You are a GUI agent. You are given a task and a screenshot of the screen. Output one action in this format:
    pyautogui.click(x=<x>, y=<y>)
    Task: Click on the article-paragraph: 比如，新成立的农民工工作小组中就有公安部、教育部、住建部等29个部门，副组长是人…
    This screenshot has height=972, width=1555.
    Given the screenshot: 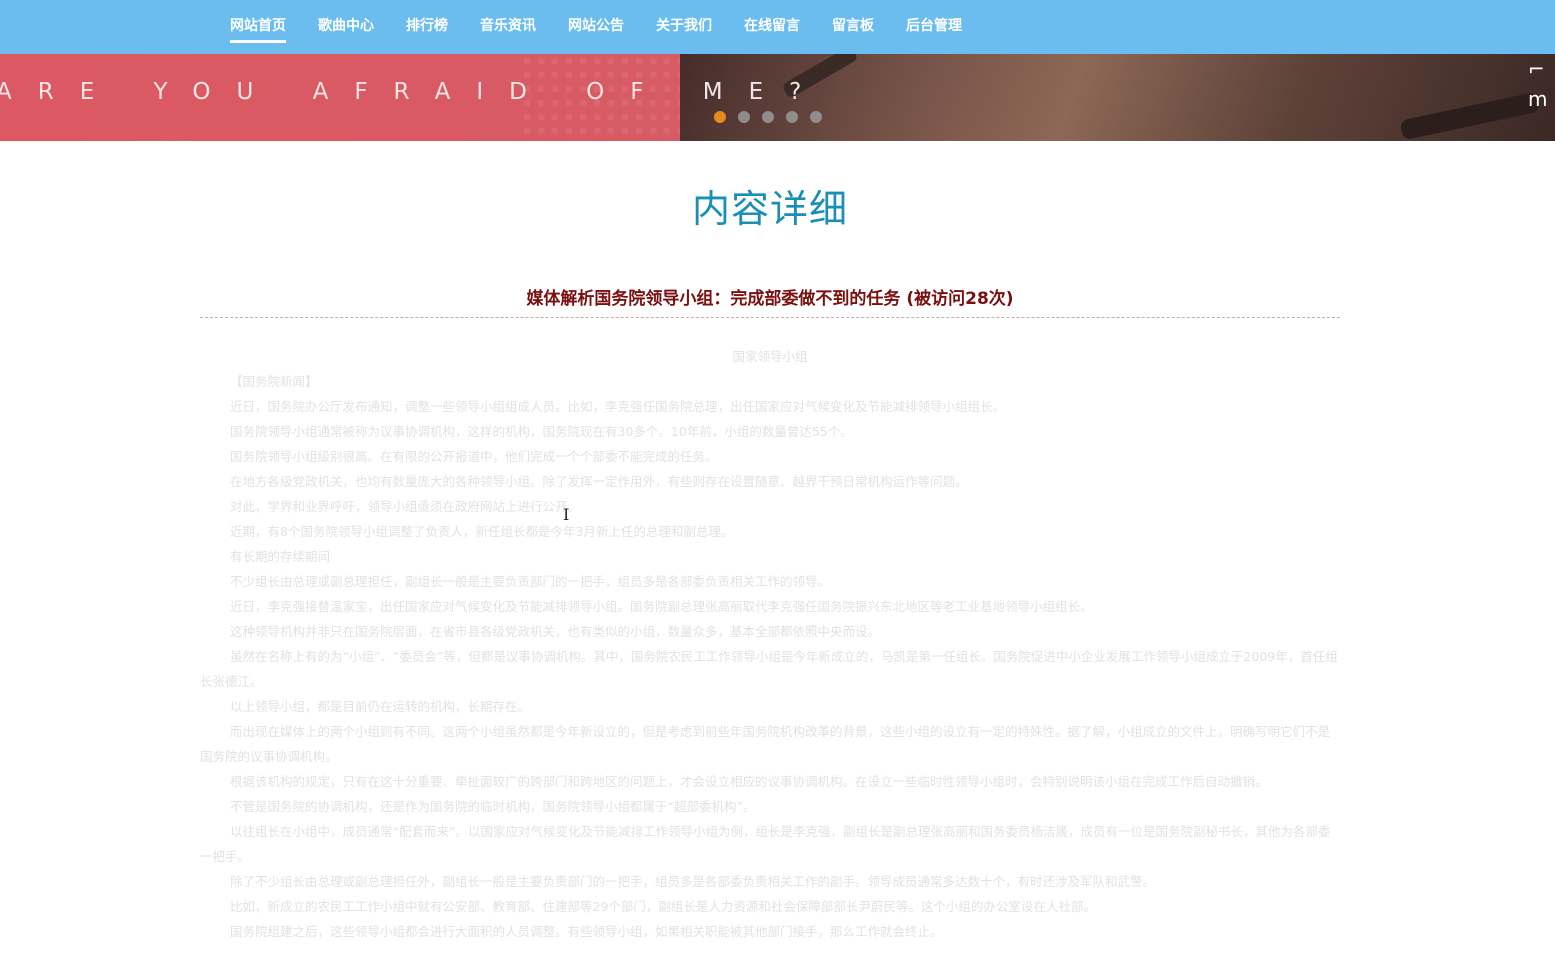 What is the action you would take?
    pyautogui.click(x=663, y=906)
    